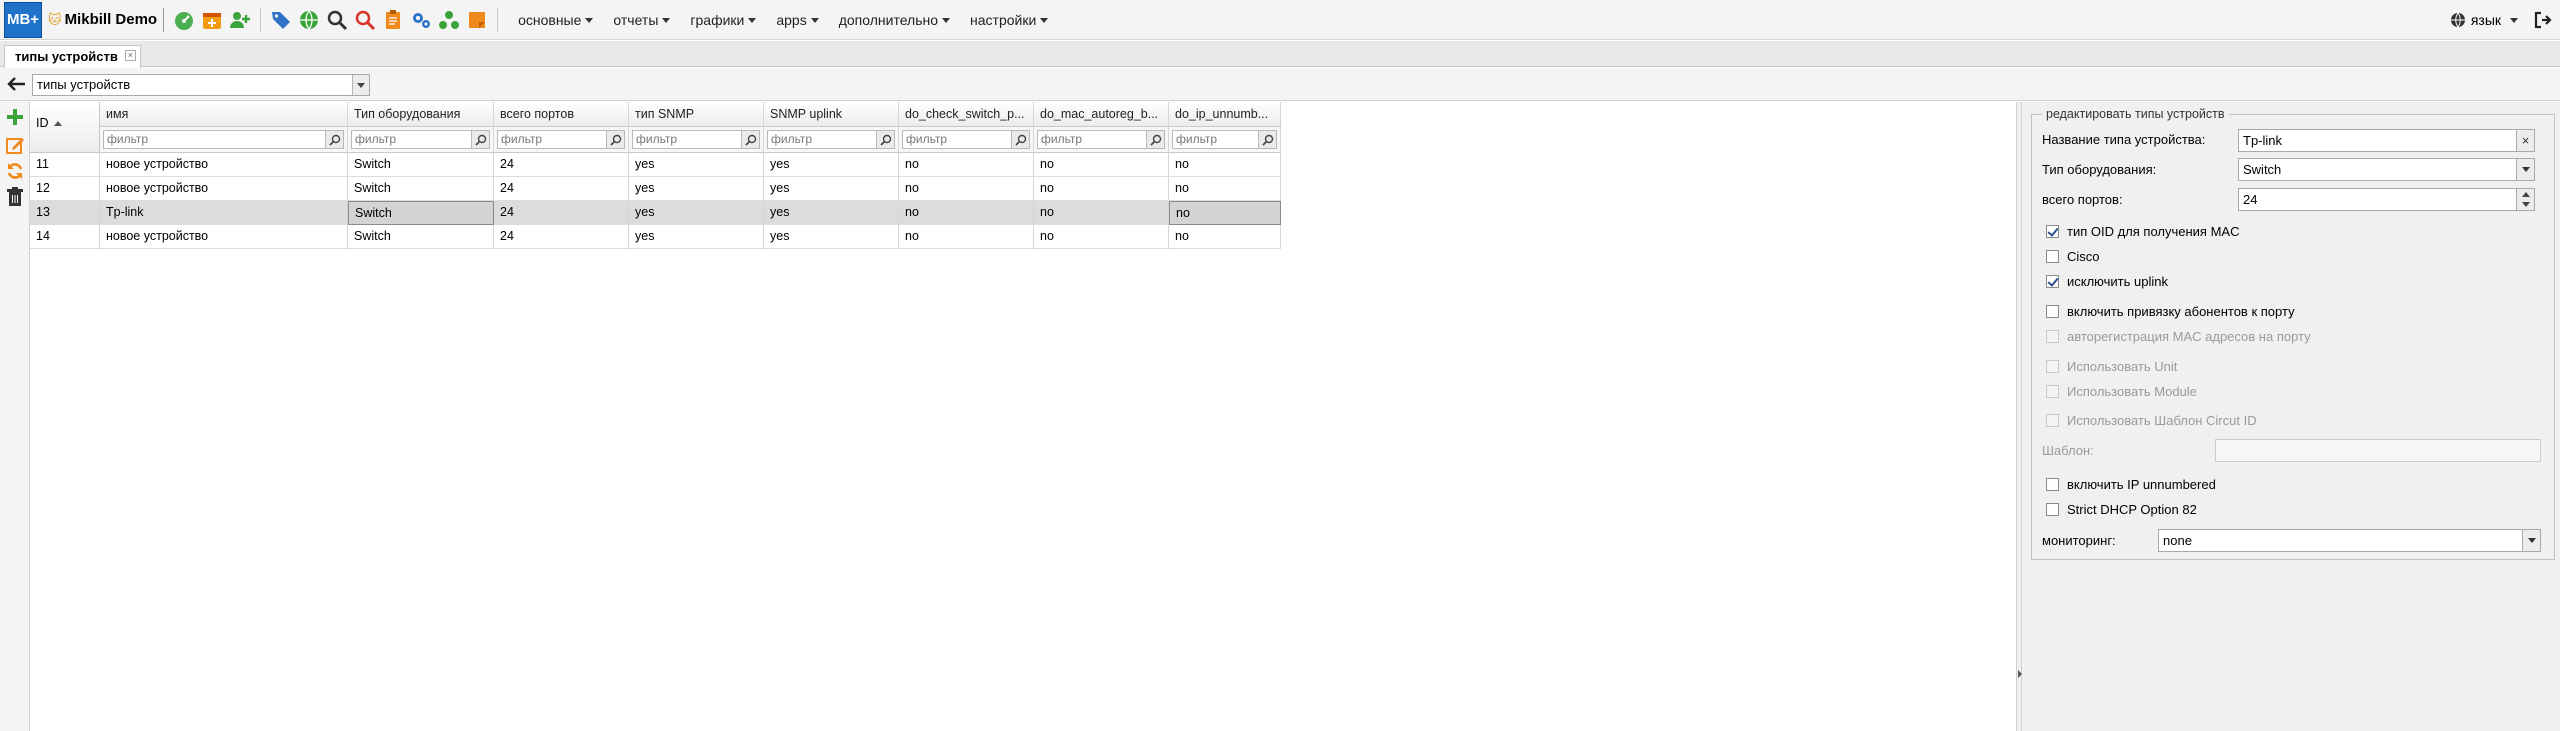  Describe the element at coordinates (696, 114) in the screenshot. I see `column-header-snmp-type: тип SNMP` at that location.